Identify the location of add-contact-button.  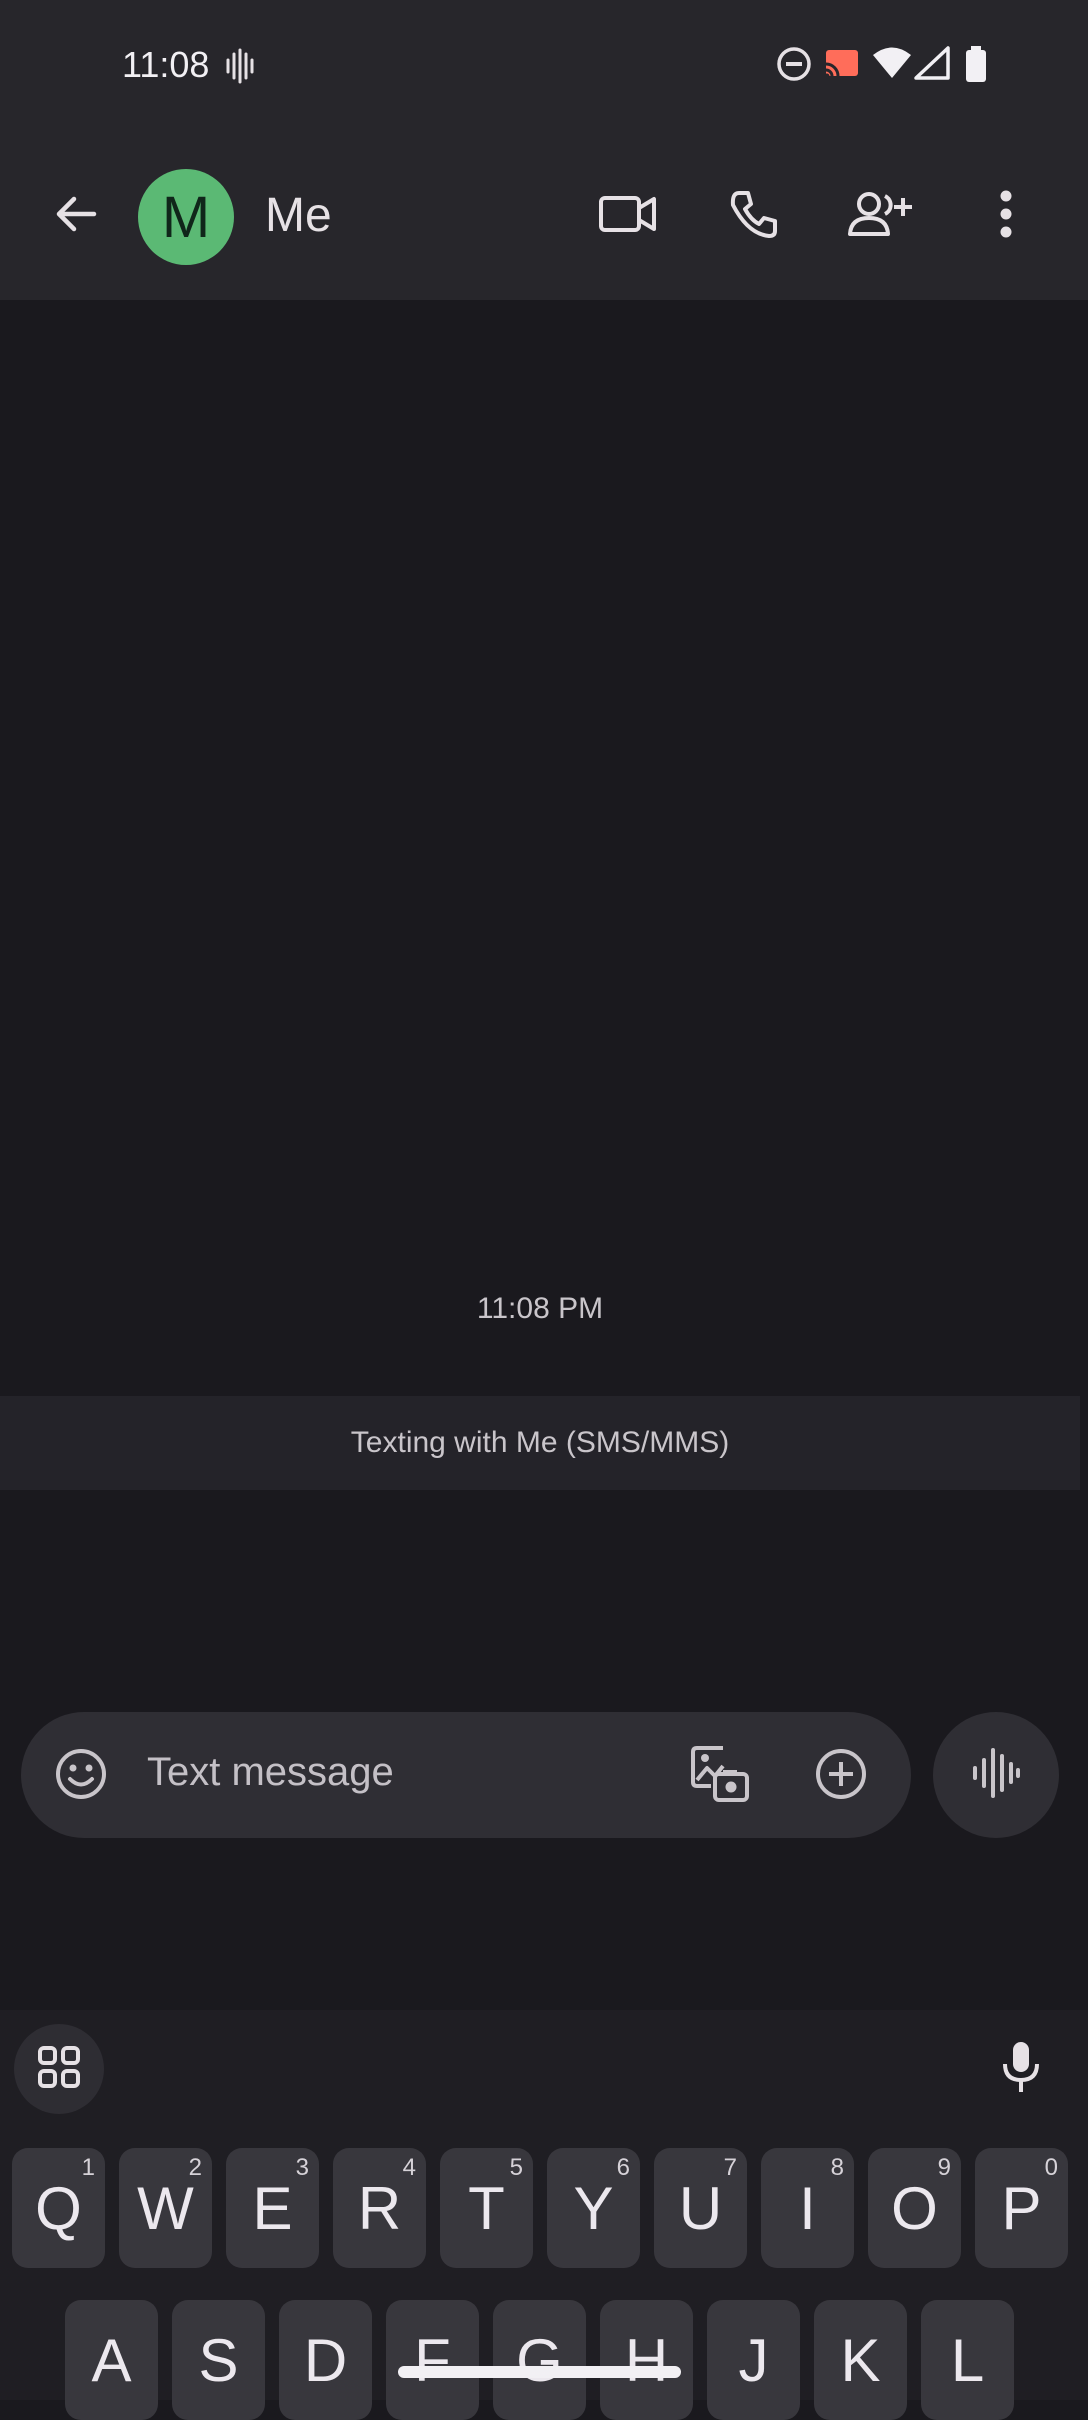
(880, 216).